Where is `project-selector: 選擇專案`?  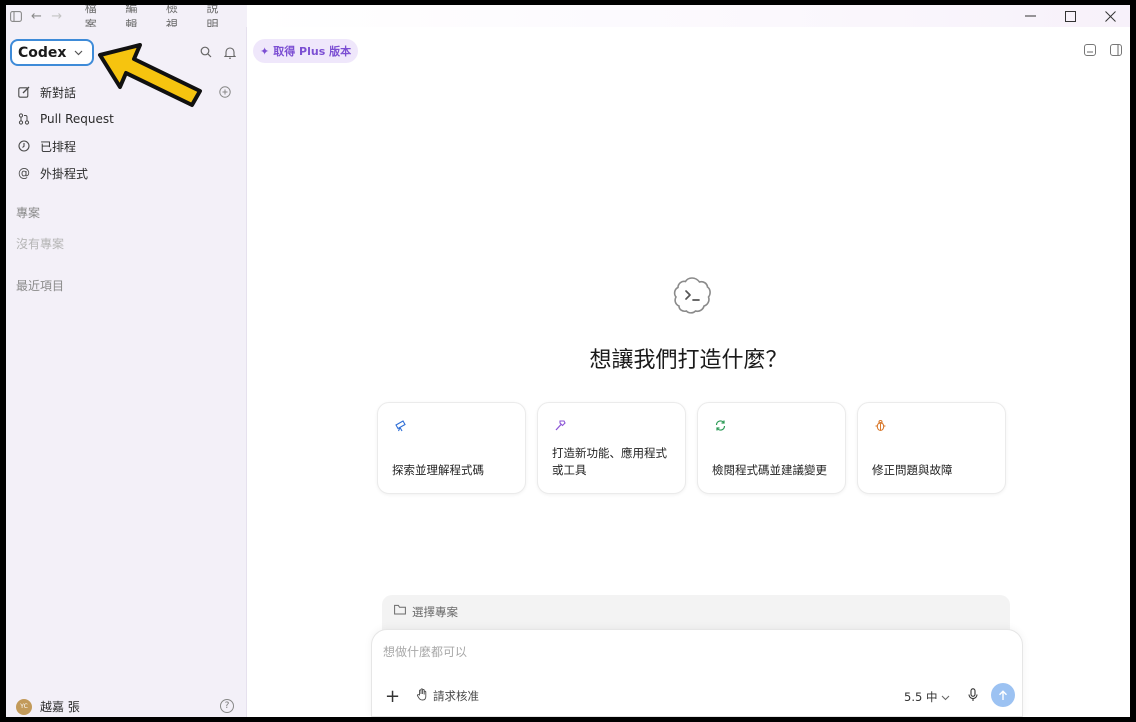 project-selector: 選擇專案 is located at coordinates (696, 613).